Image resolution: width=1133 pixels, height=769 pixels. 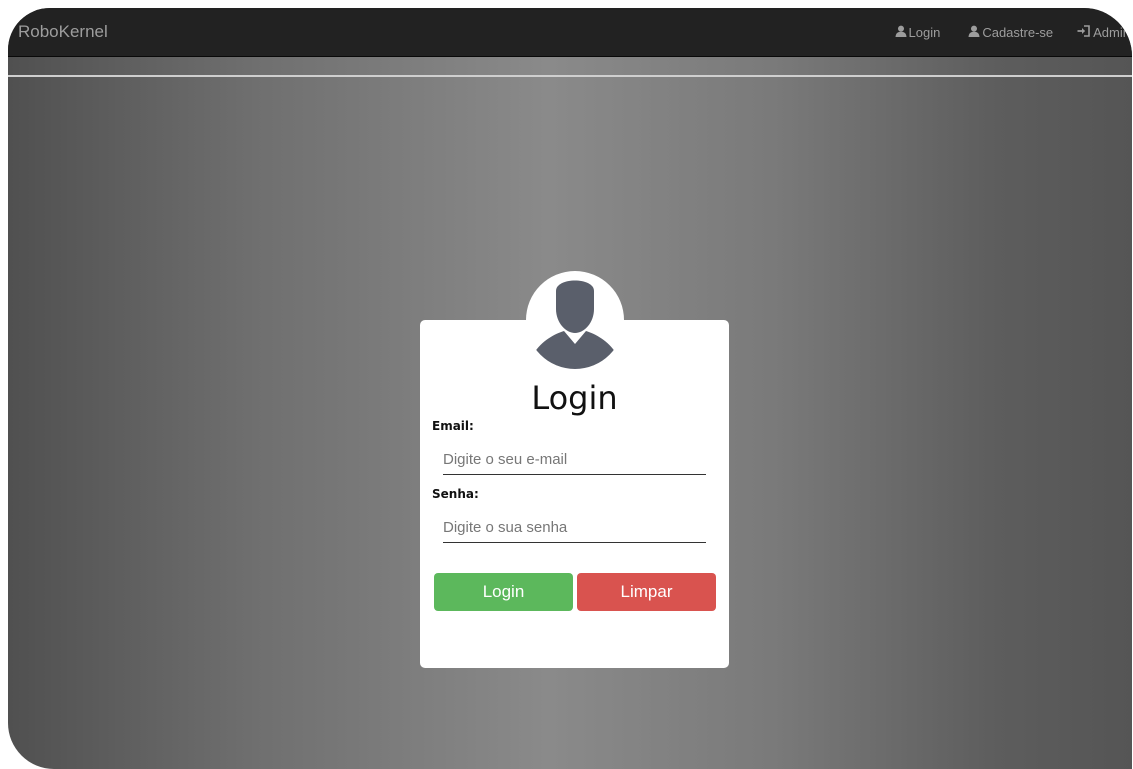 What do you see at coordinates (646, 592) in the screenshot?
I see `clear-button: Limpar` at bounding box center [646, 592].